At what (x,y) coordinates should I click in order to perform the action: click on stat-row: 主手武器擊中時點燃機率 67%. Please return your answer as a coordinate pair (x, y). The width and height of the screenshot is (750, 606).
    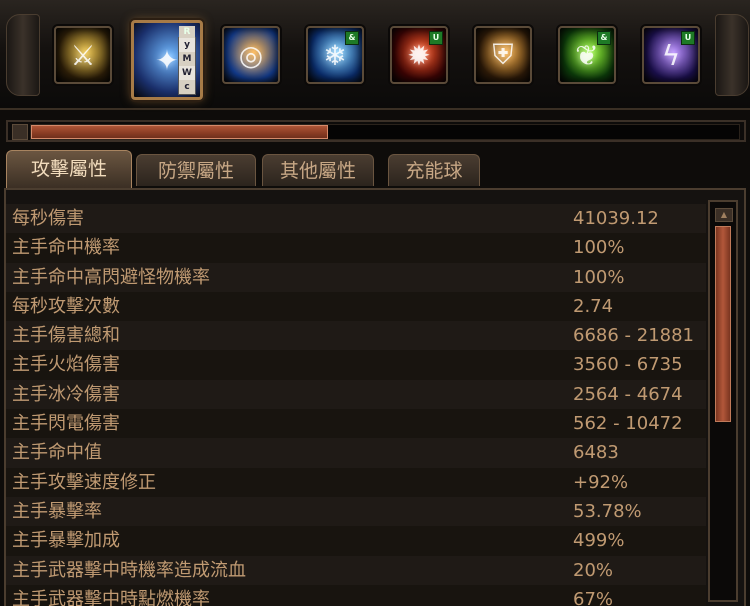
    Looking at the image, I should click on (356, 595).